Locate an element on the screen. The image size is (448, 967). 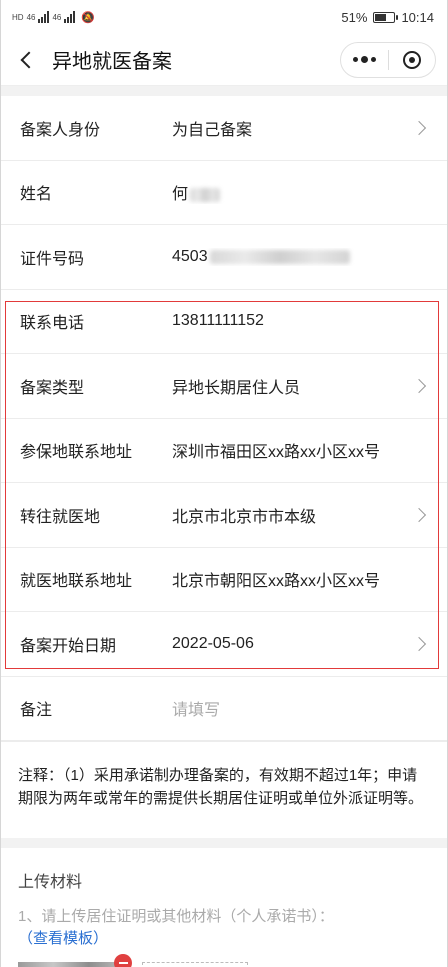
close-miniprogram-button is located at coordinates (412, 60).